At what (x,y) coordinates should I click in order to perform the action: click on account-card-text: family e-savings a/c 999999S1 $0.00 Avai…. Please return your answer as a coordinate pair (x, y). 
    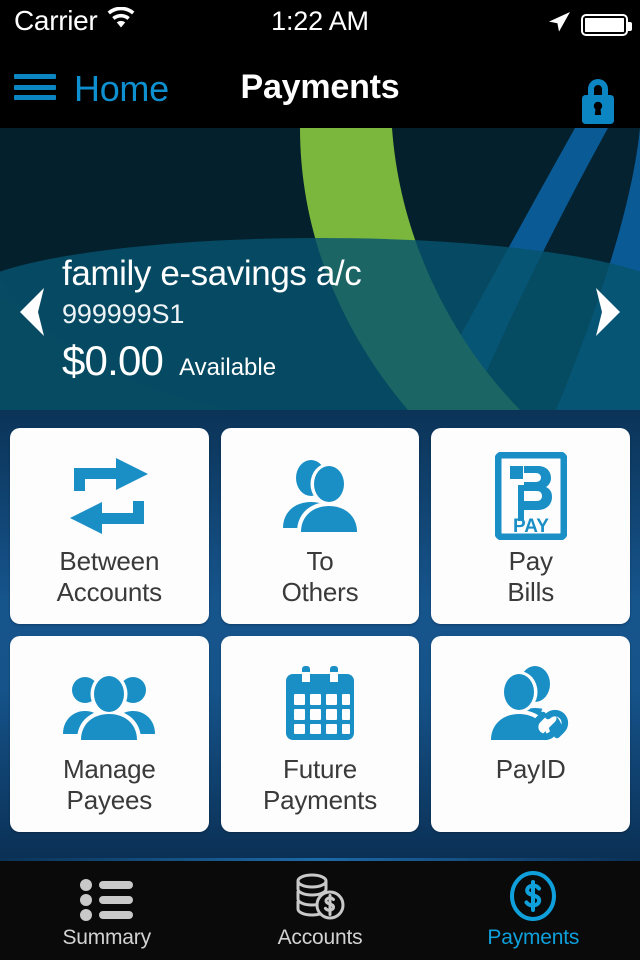
    Looking at the image, I should click on (312, 319).